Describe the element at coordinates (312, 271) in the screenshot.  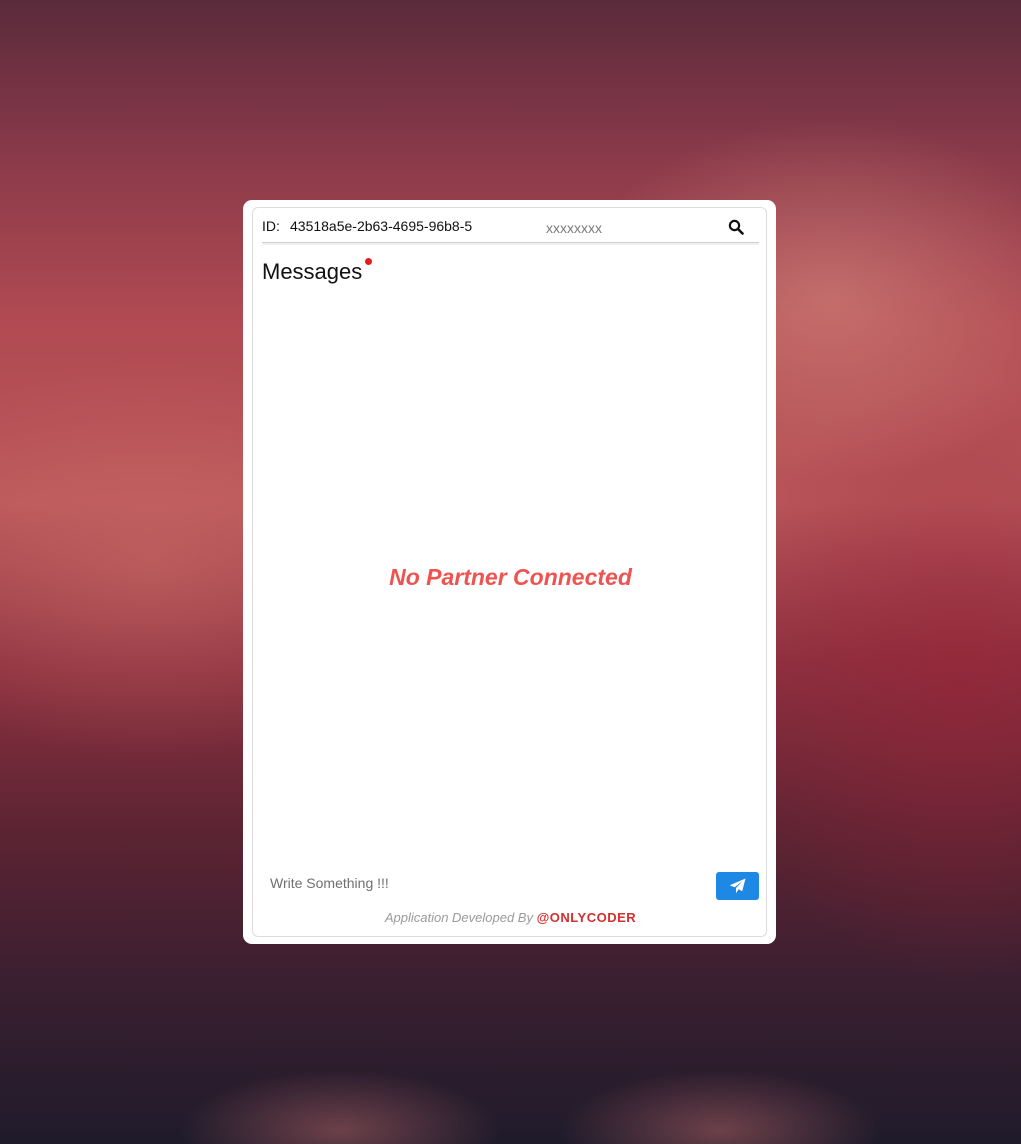
I see `messages-title: Messages` at that location.